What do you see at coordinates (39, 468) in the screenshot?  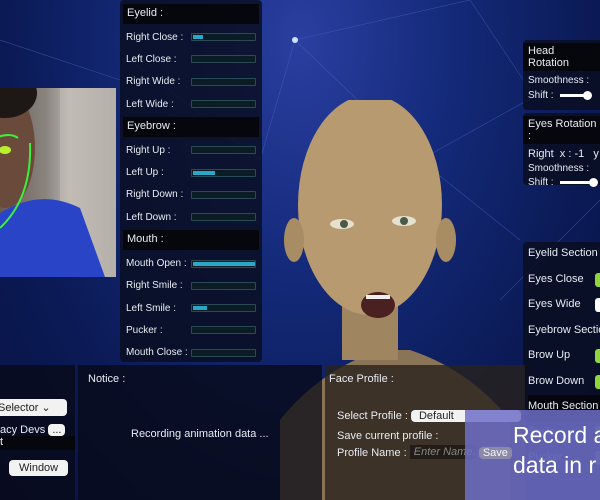 I see `window-button: Window` at bounding box center [39, 468].